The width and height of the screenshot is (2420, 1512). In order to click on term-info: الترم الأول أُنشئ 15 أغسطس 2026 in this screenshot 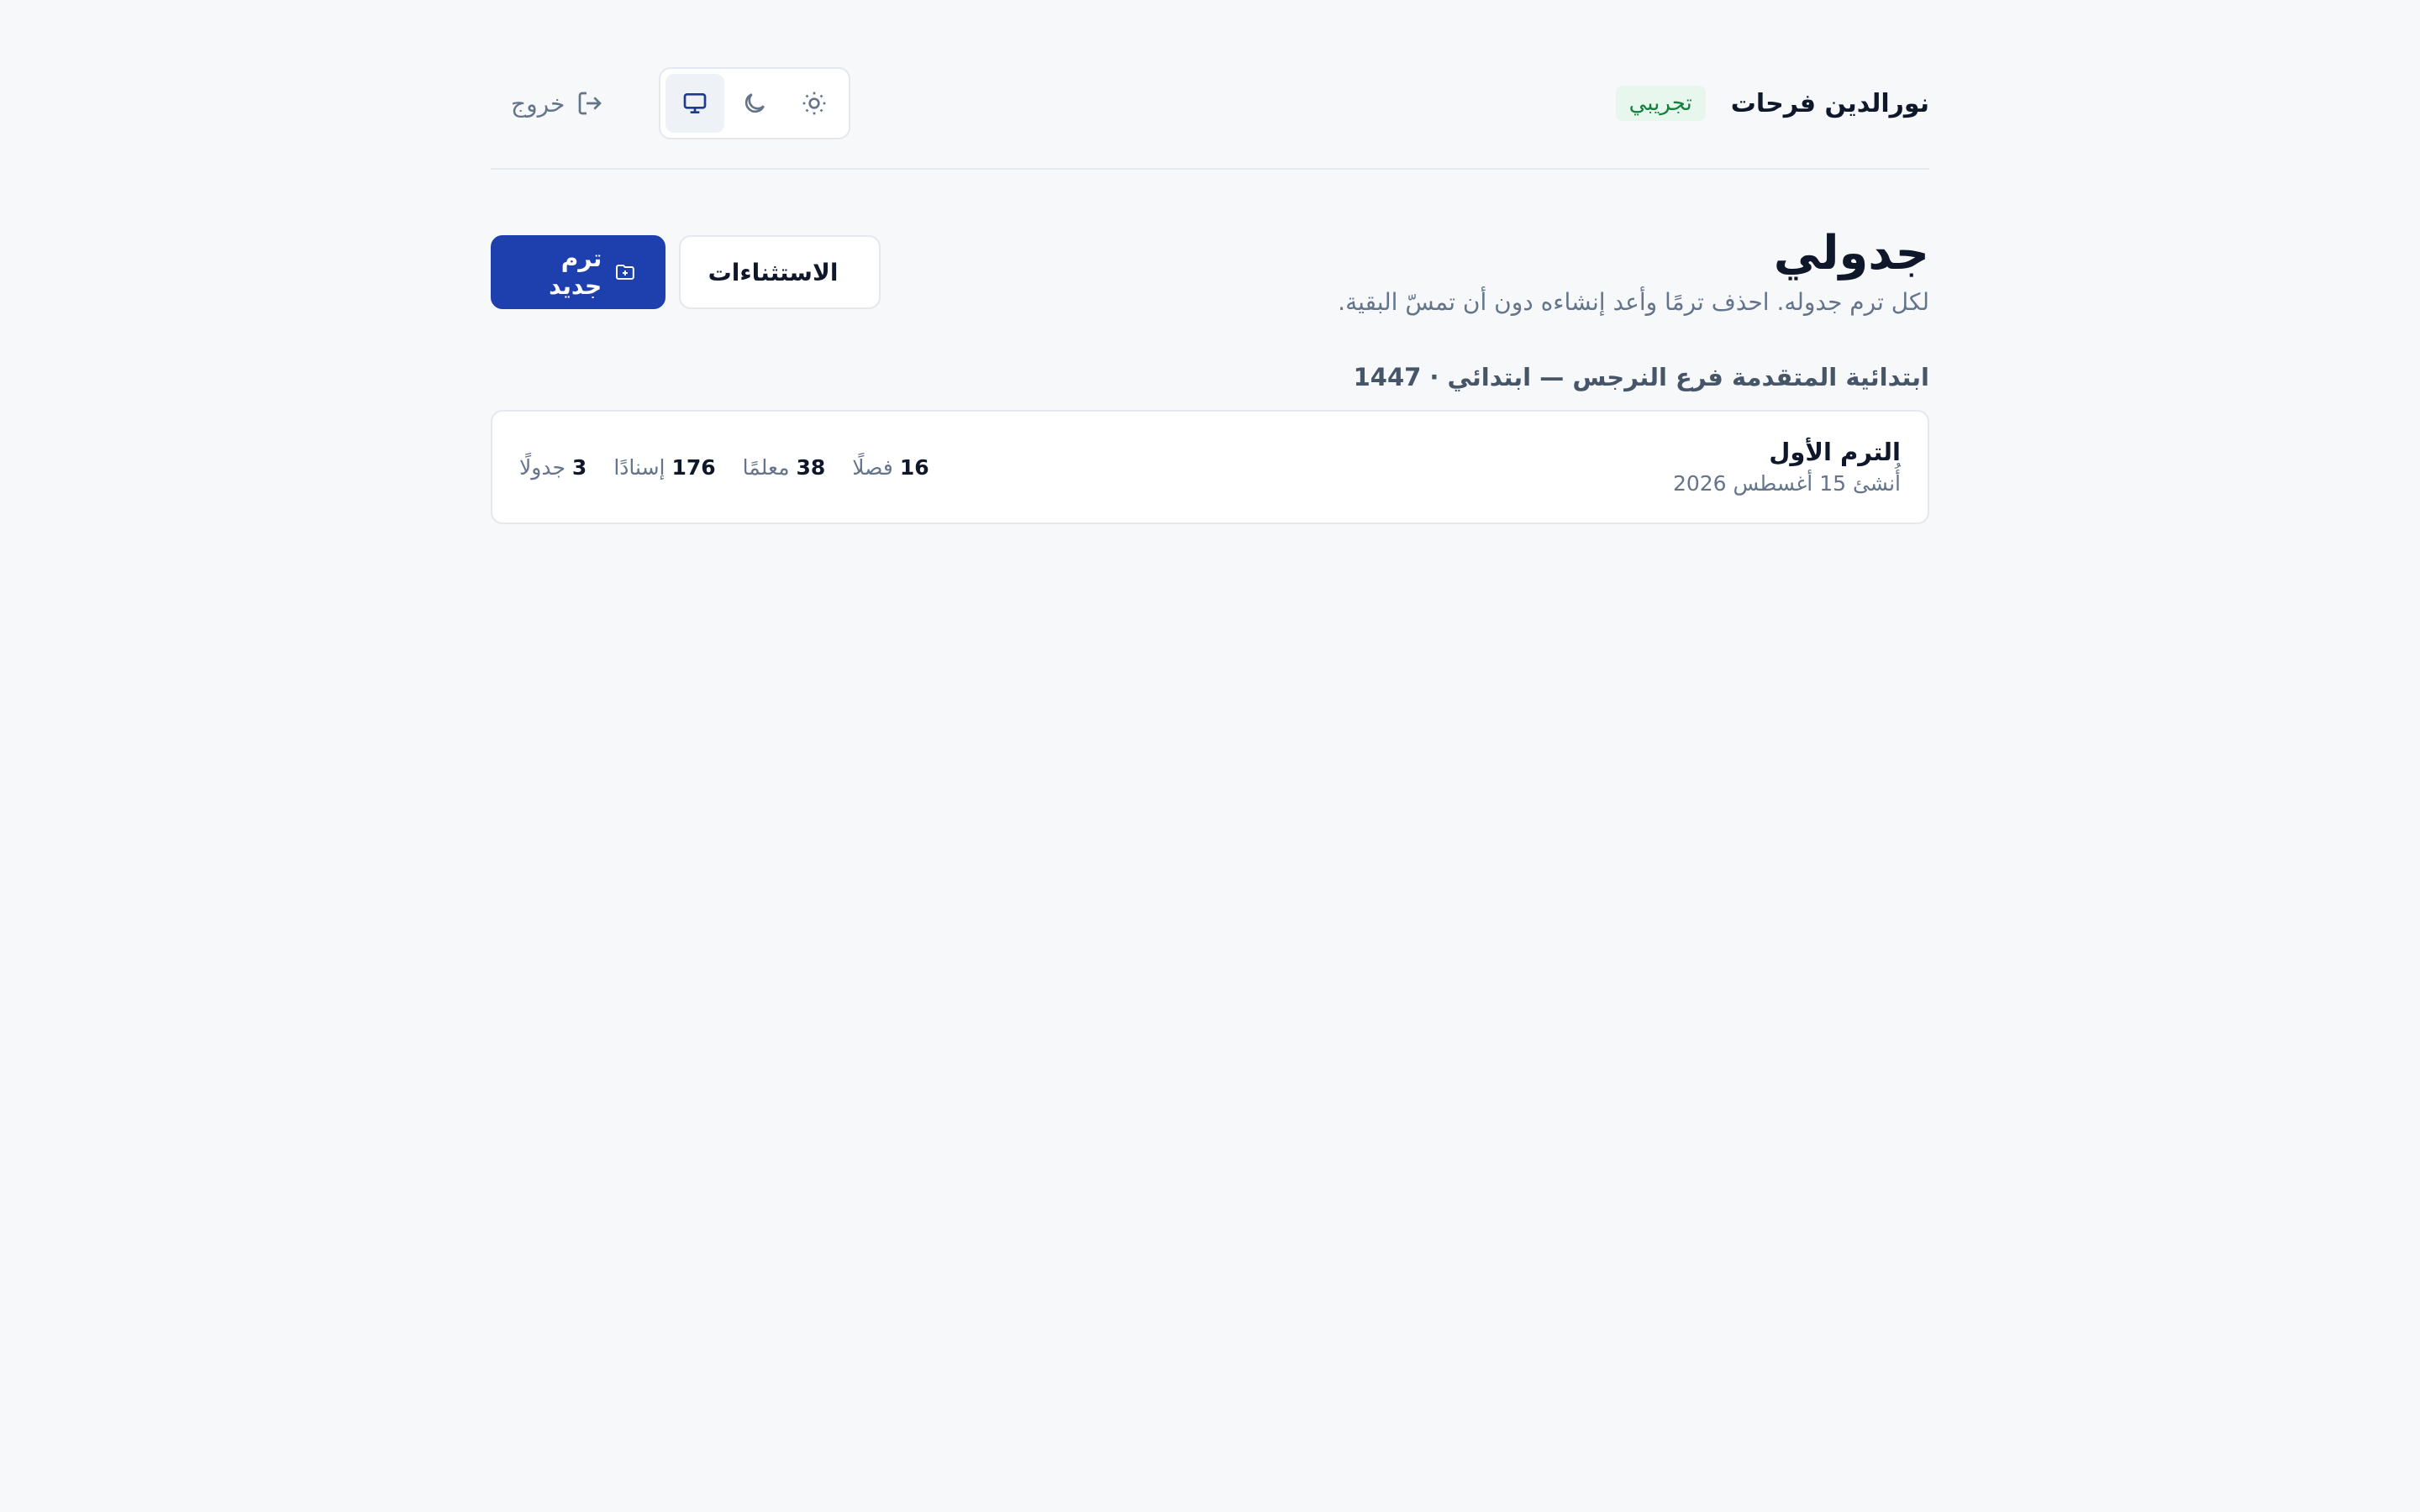, I will do `click(1787, 467)`.